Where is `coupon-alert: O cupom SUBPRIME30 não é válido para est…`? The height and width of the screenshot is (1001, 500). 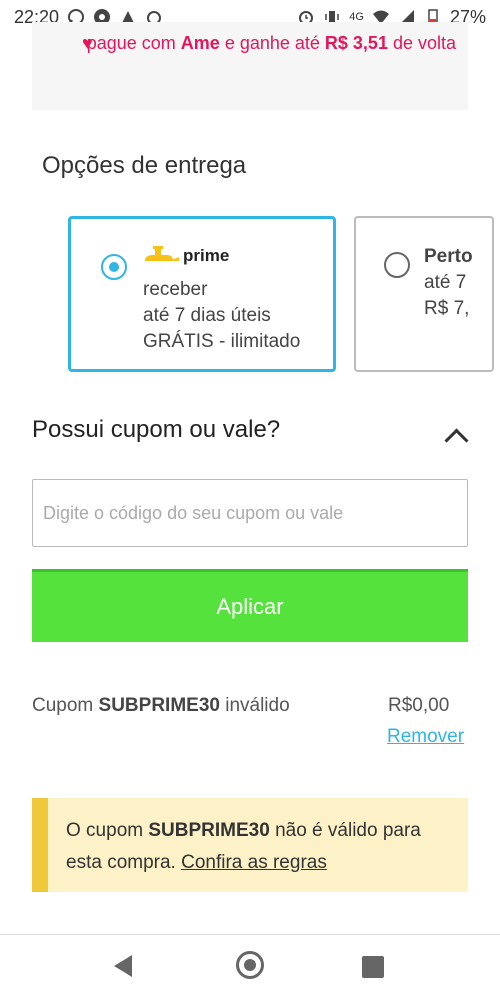 coupon-alert: O cupom SUBPRIME30 não é válido para est… is located at coordinates (250, 845).